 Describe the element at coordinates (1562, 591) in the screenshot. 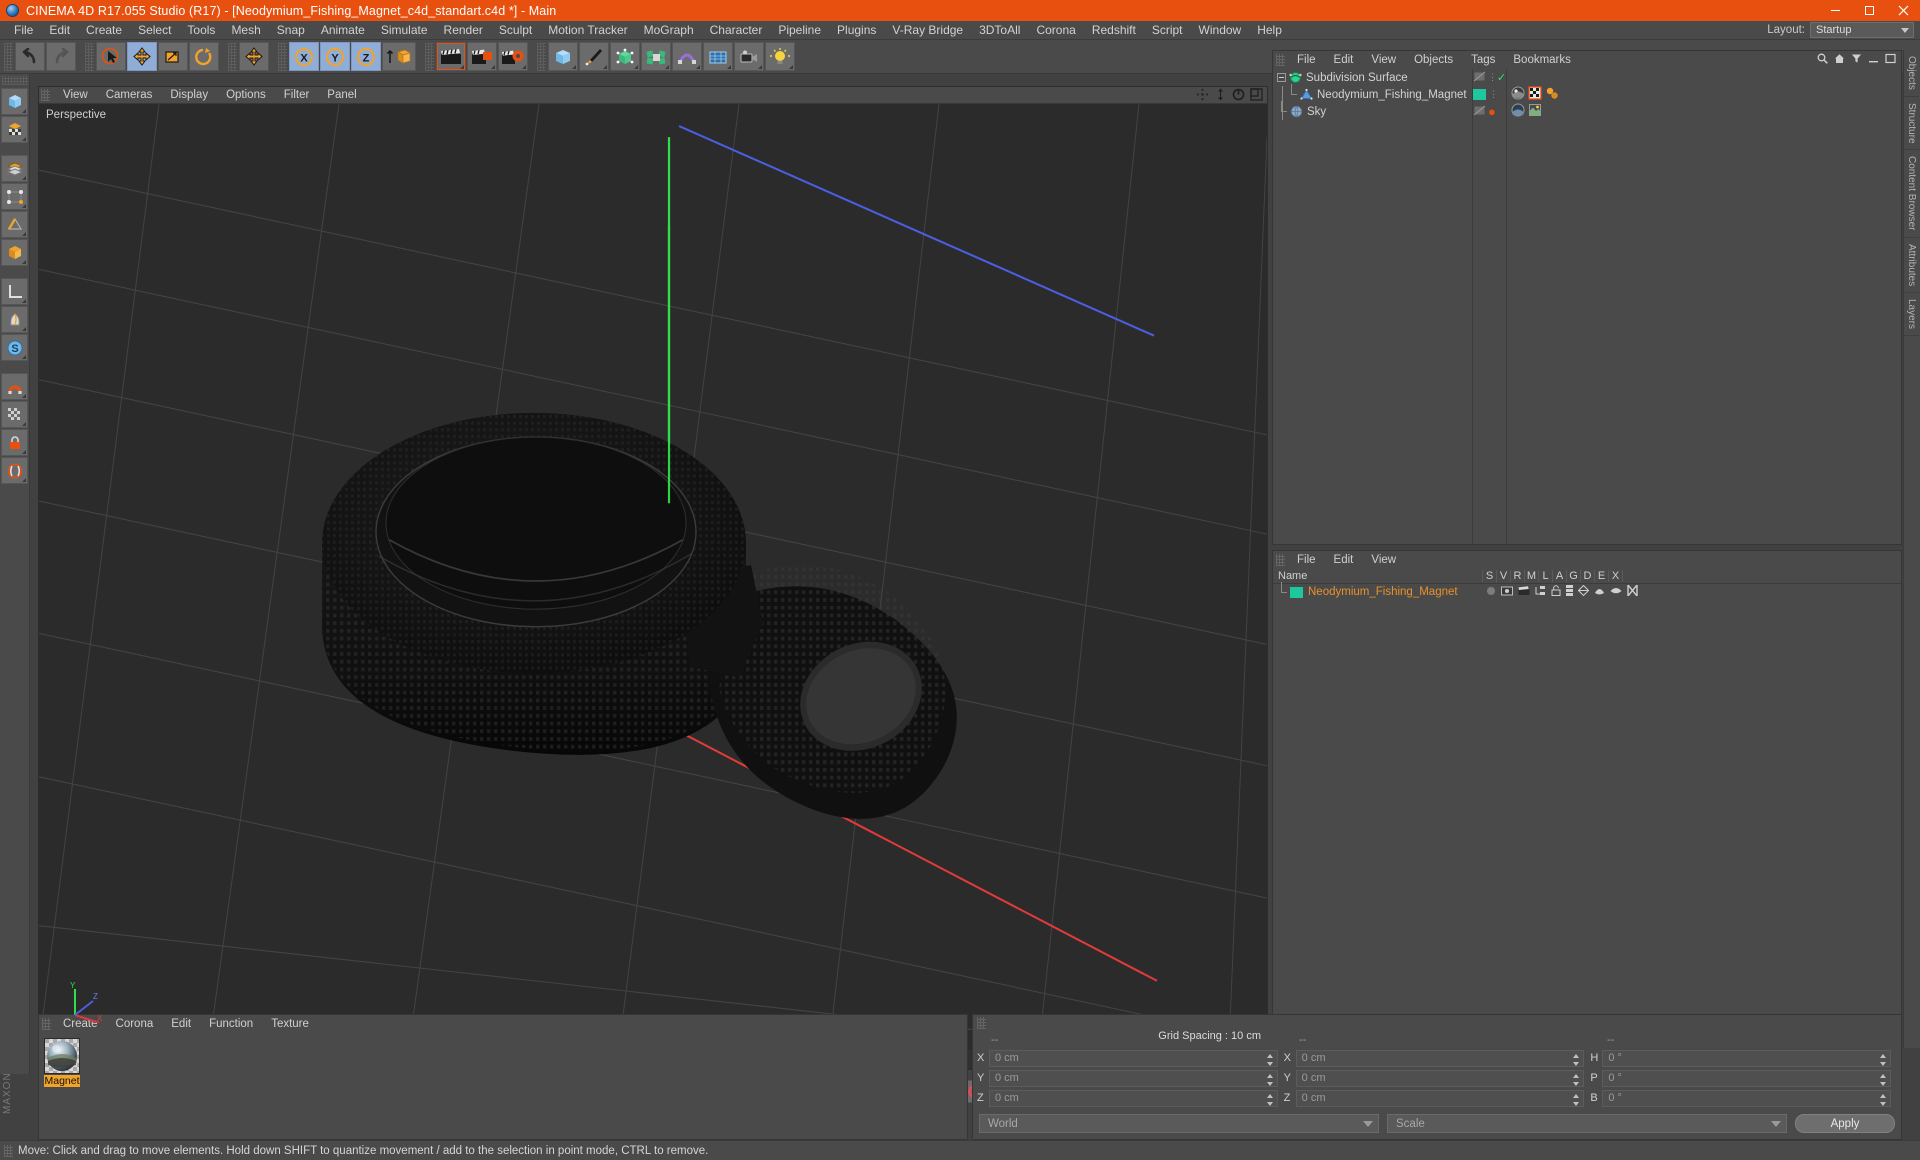

I see `layer-flag-icons` at that location.